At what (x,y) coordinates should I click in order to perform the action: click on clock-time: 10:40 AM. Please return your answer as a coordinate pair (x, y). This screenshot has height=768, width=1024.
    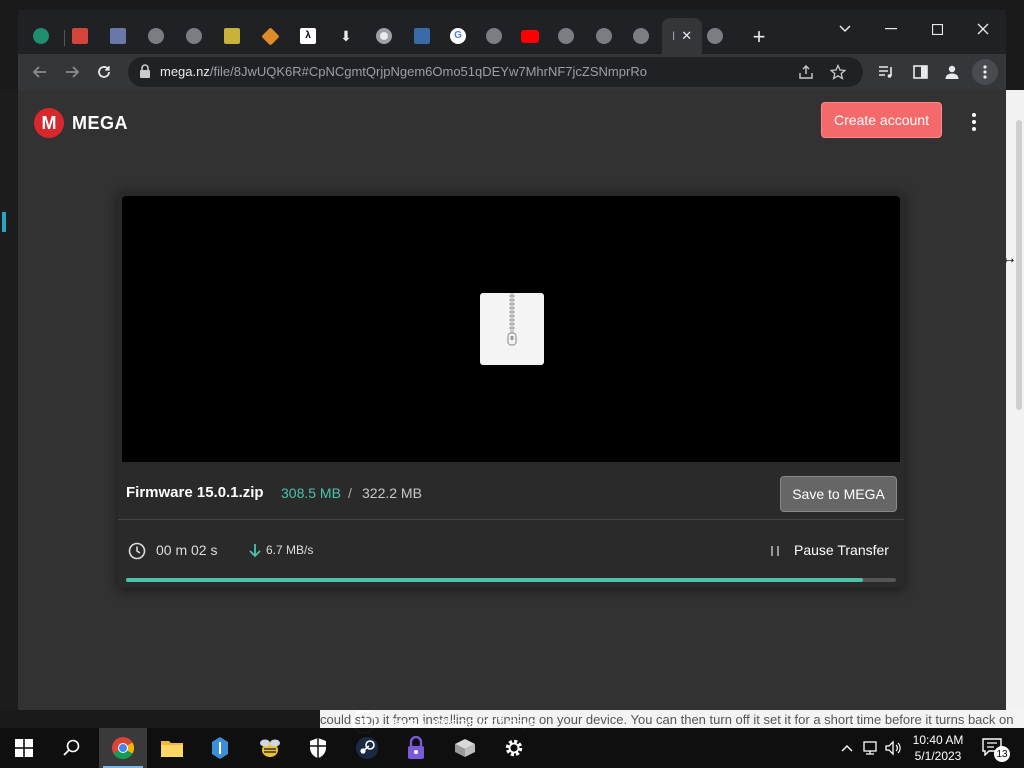
    Looking at the image, I should click on (938, 740).